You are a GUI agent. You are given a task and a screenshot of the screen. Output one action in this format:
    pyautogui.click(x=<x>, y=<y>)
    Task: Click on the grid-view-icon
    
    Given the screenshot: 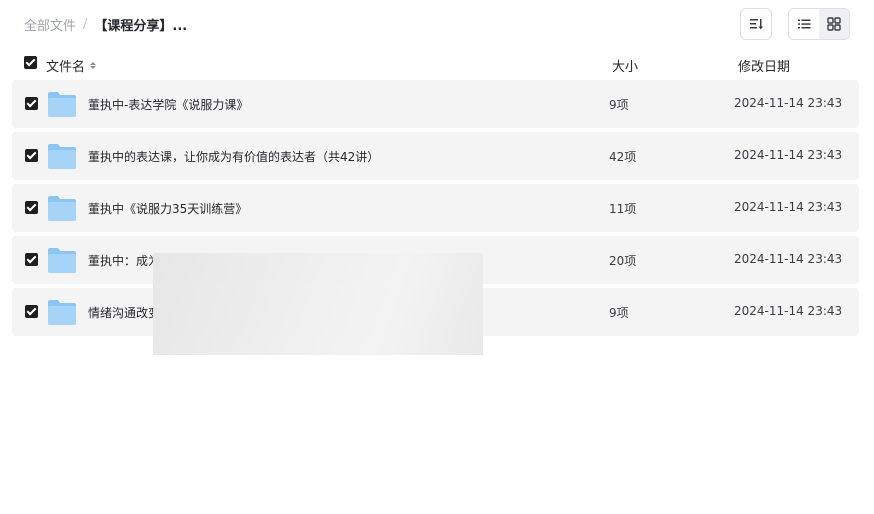 What is the action you would take?
    pyautogui.click(x=834, y=24)
    